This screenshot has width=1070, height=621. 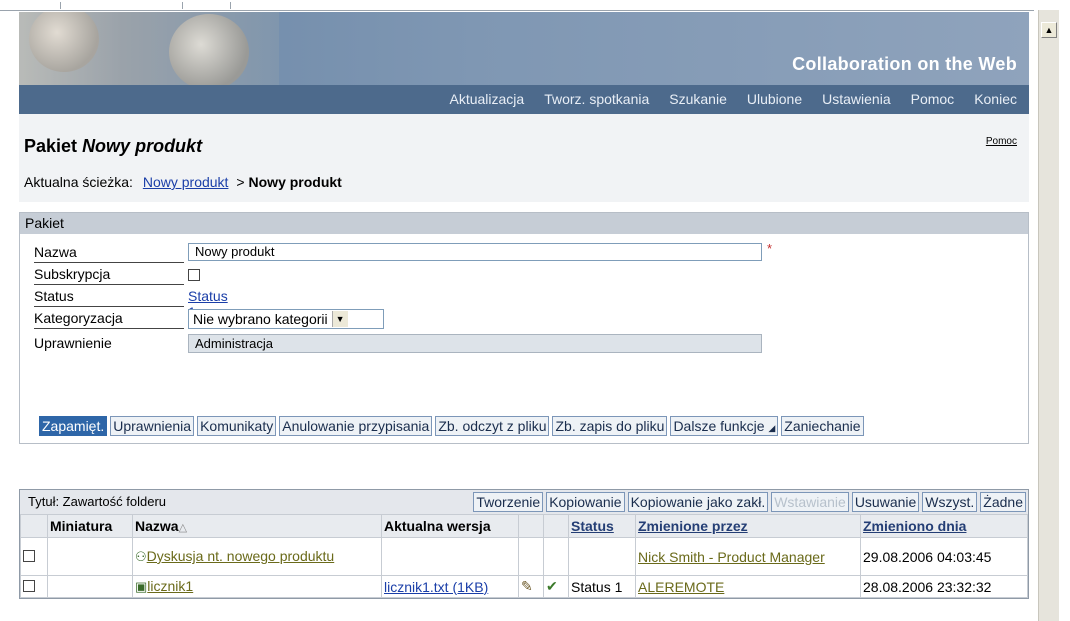 I want to click on copy-button: Kopiowanie, so click(x=585, y=502).